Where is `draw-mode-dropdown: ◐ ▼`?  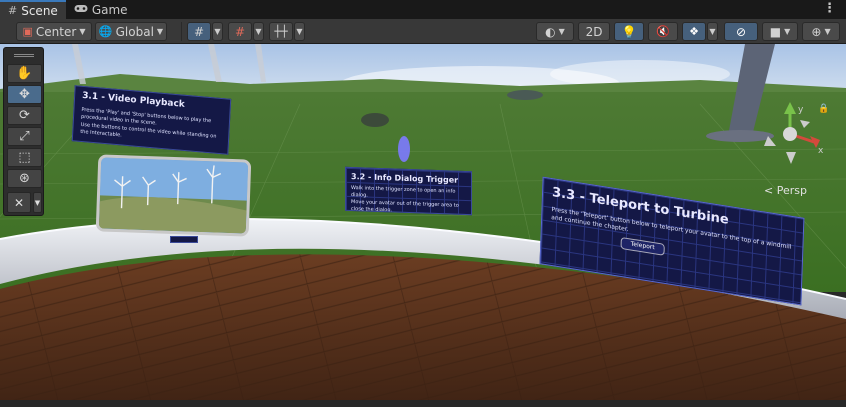
draw-mode-dropdown: ◐ ▼ is located at coordinates (555, 31).